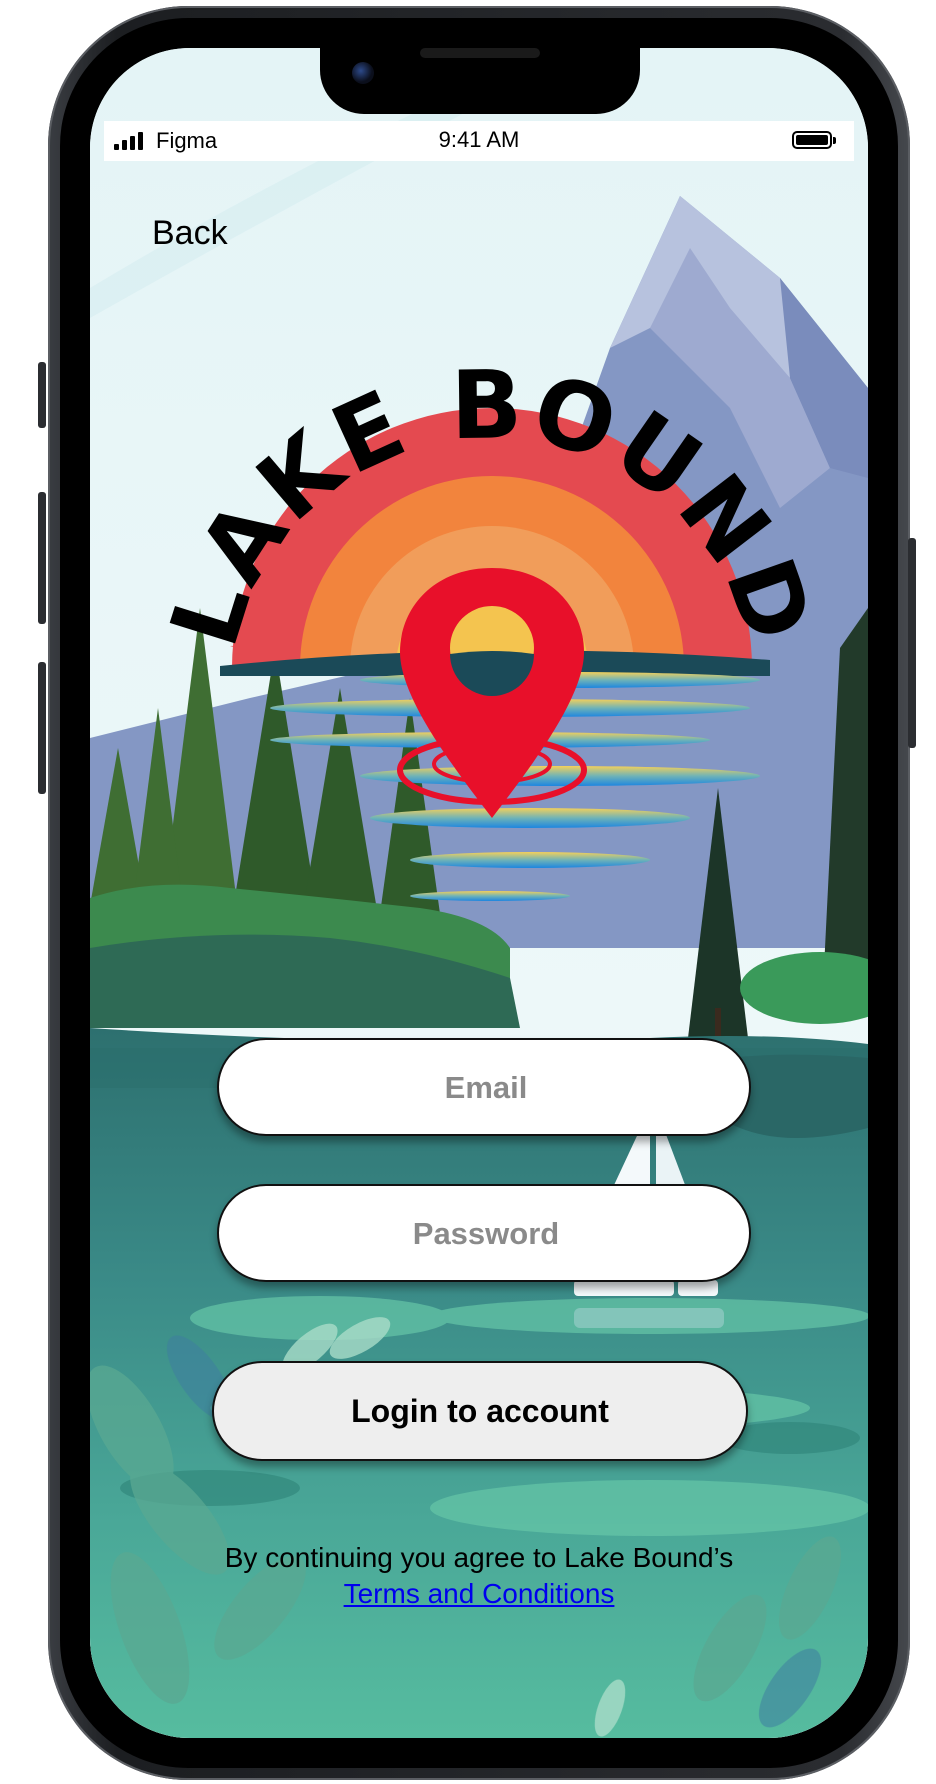 The height and width of the screenshot is (1784, 936). What do you see at coordinates (912, 643) in the screenshot?
I see `power-button` at bounding box center [912, 643].